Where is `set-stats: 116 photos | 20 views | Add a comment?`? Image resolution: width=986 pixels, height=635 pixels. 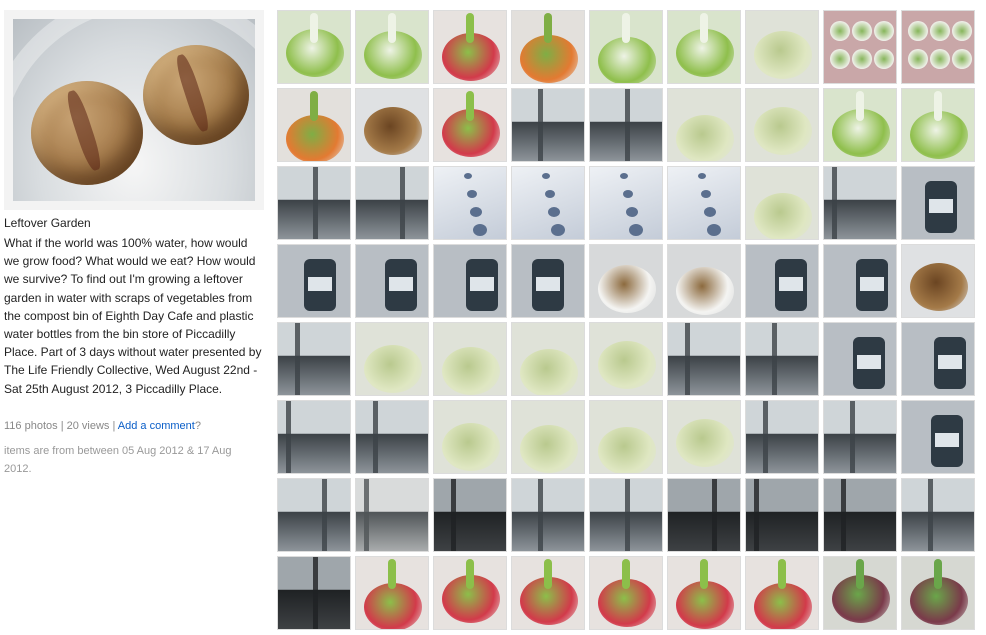 set-stats: 116 photos | 20 views | Add a comment? is located at coordinates (102, 426).